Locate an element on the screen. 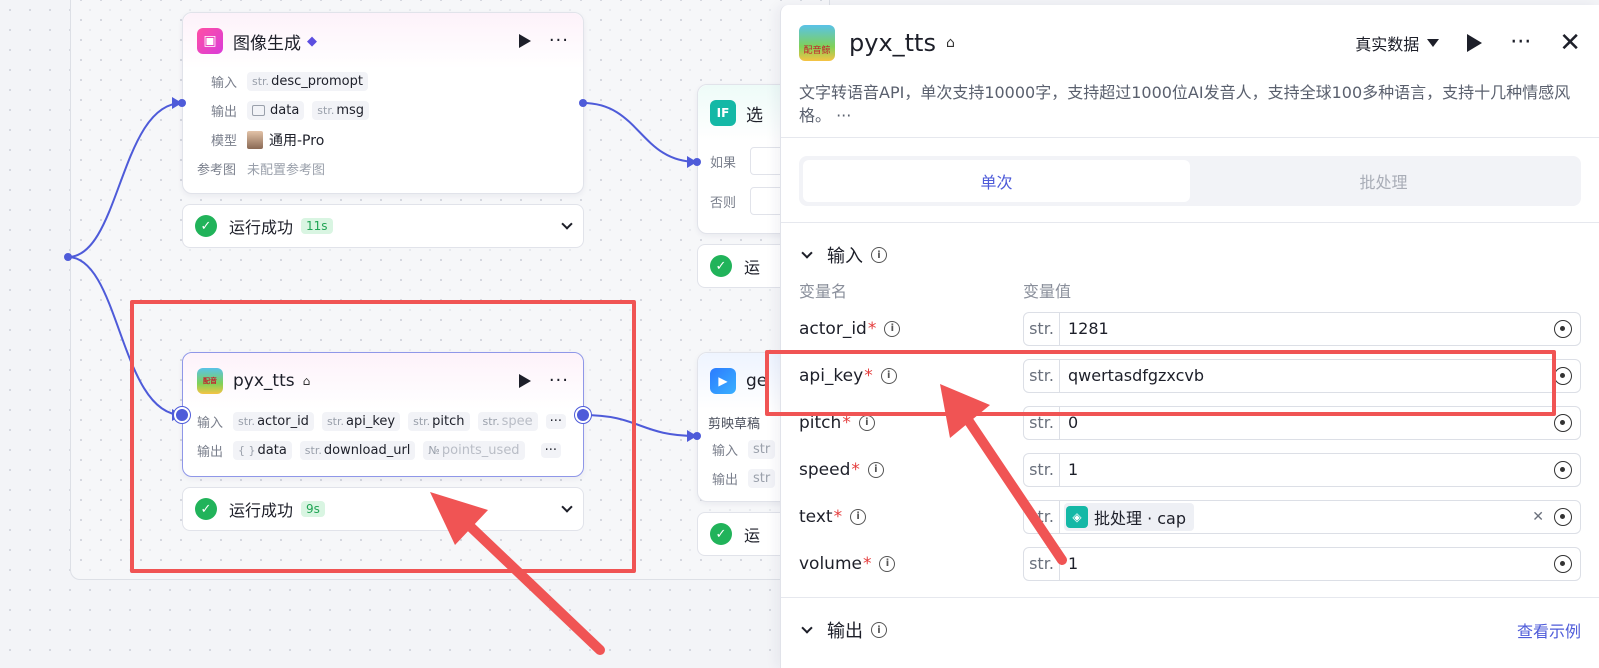  plugin-icon: ⌂ is located at coordinates (950, 43).